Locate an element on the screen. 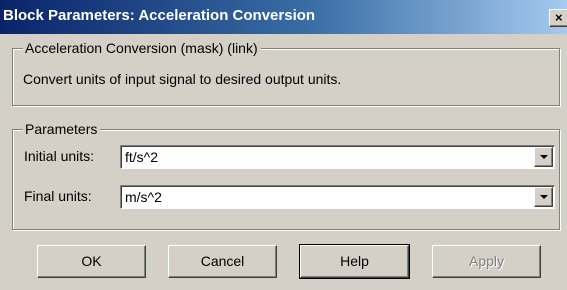 This screenshot has height=290, width=567. close-icon: × is located at coordinates (559, 17).